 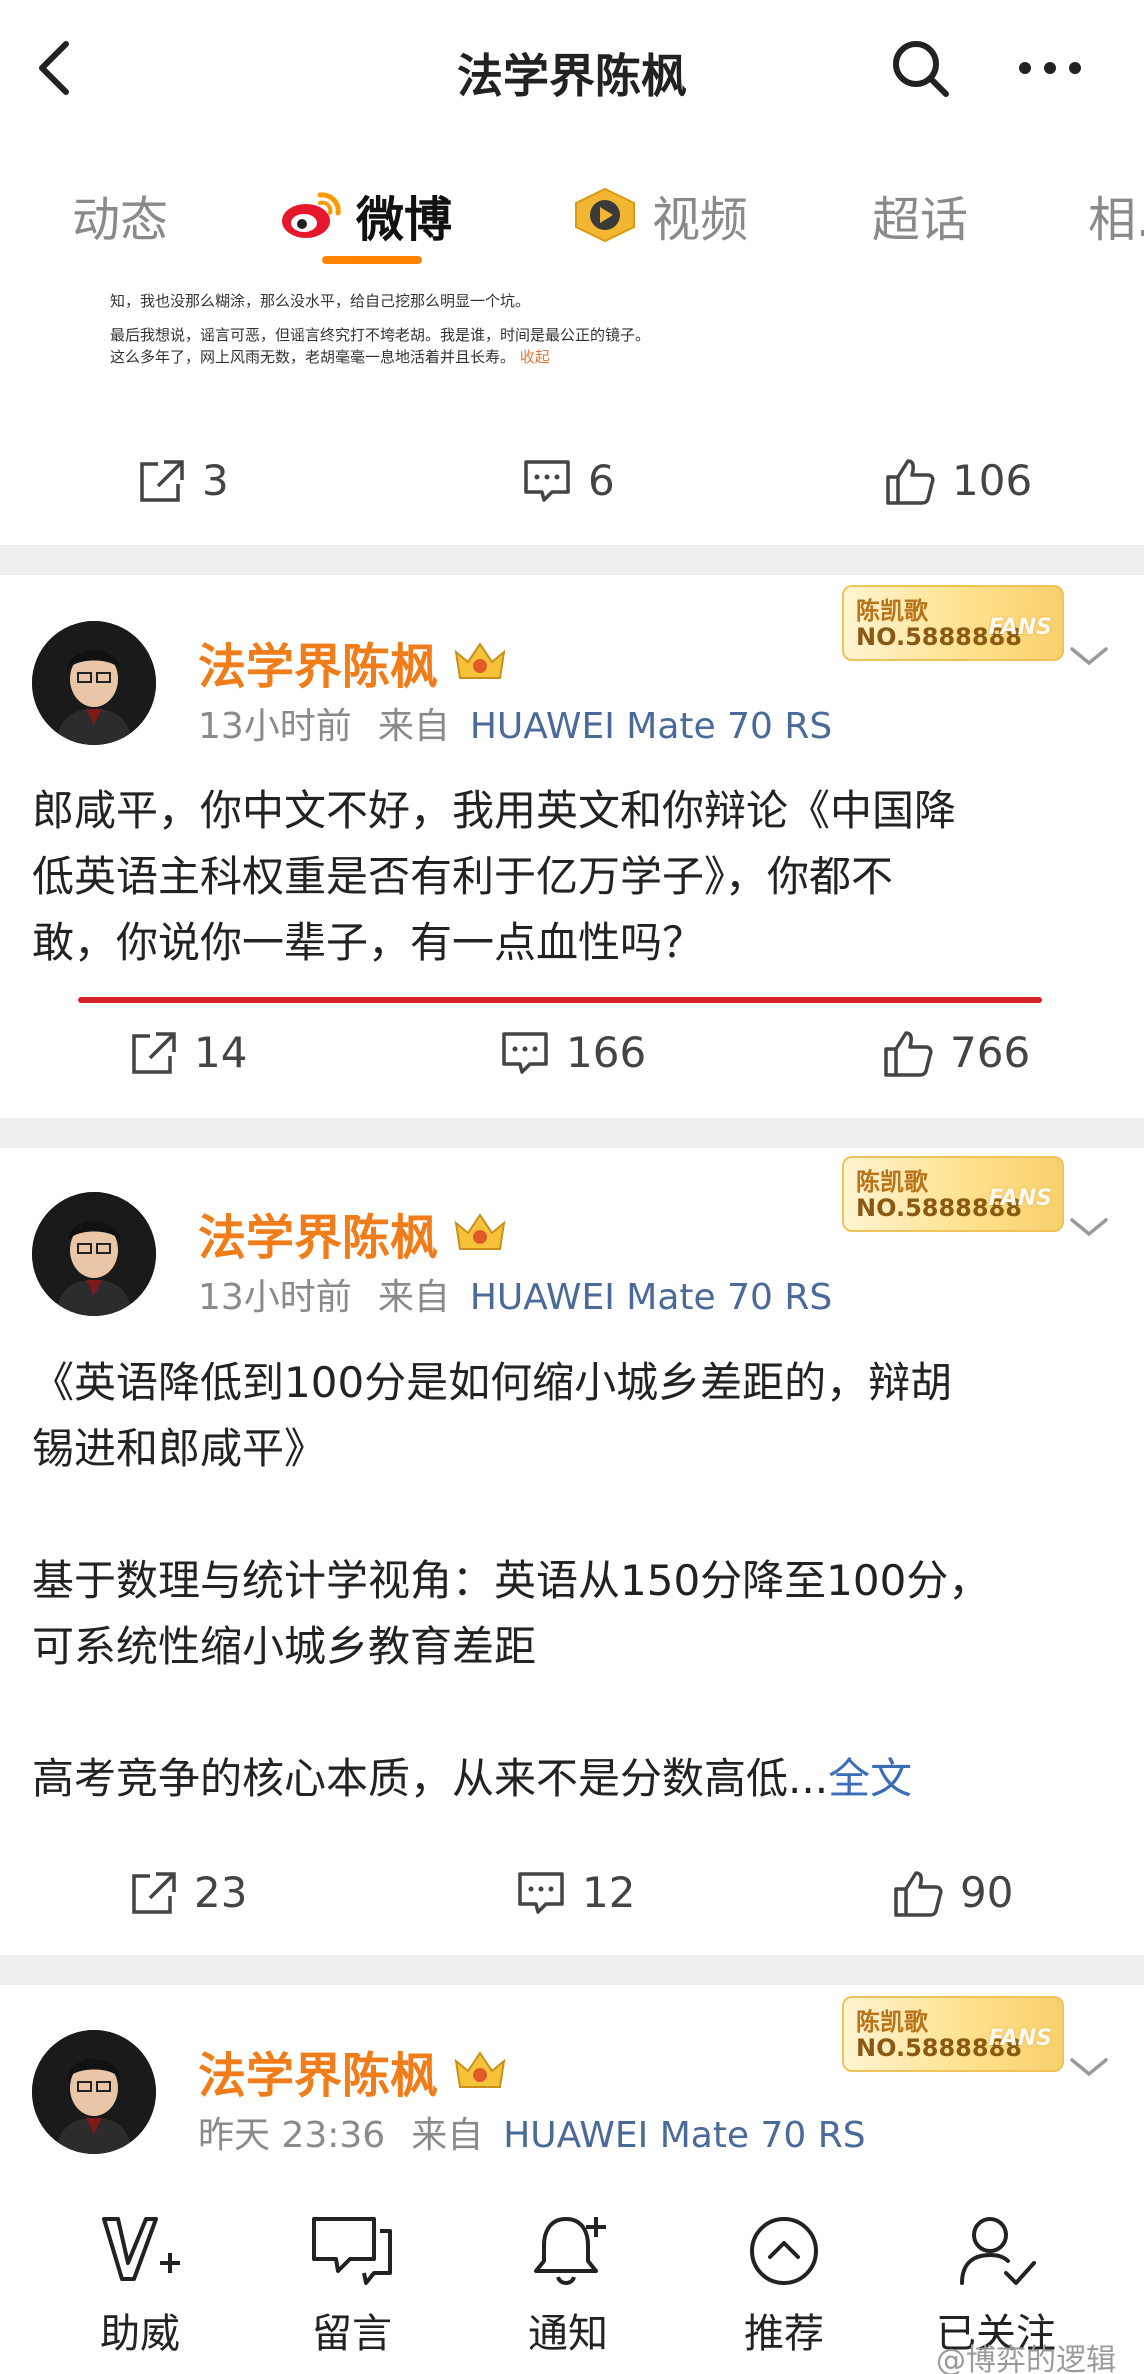 I want to click on tab-super-topic: 超话, so click(x=920, y=215).